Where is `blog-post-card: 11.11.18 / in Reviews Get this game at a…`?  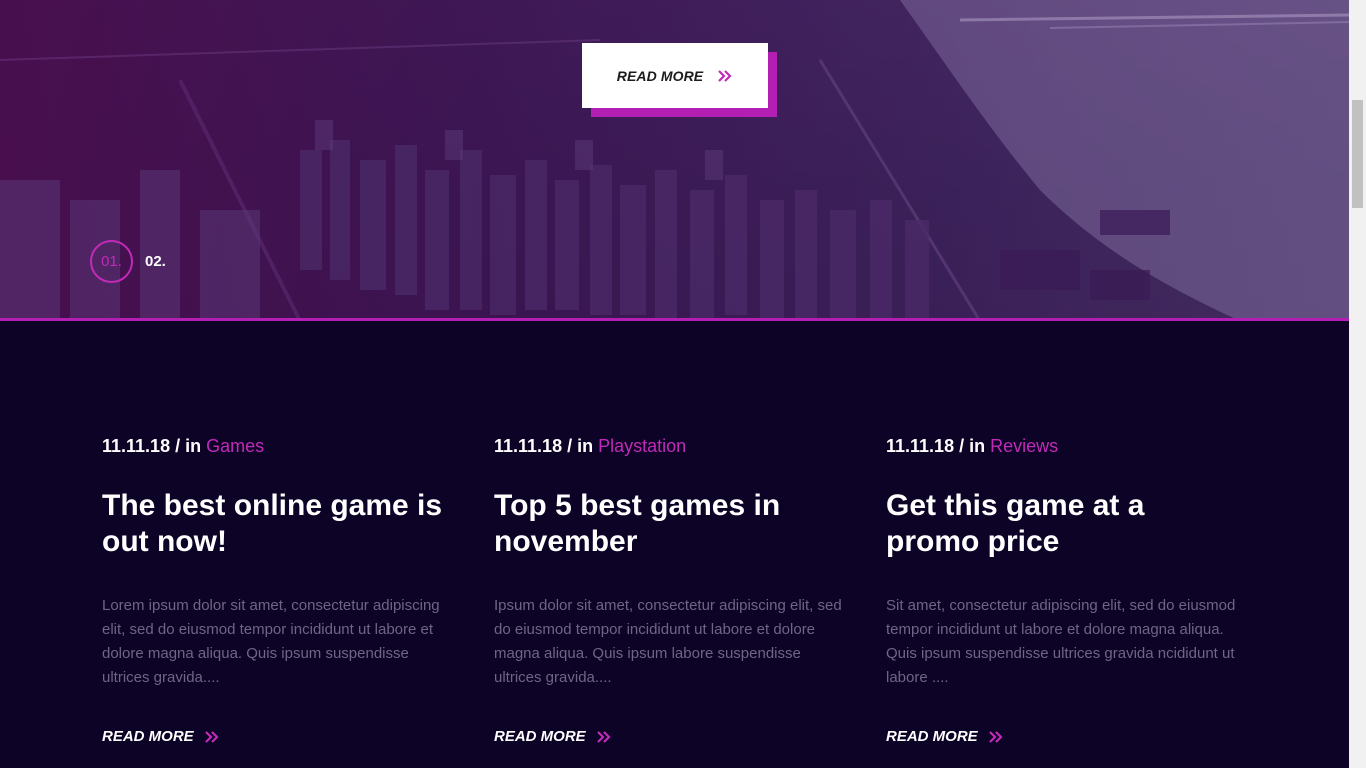
blog-post-card: 11.11.18 / in Reviews Get this game at a… is located at coordinates (1066, 590).